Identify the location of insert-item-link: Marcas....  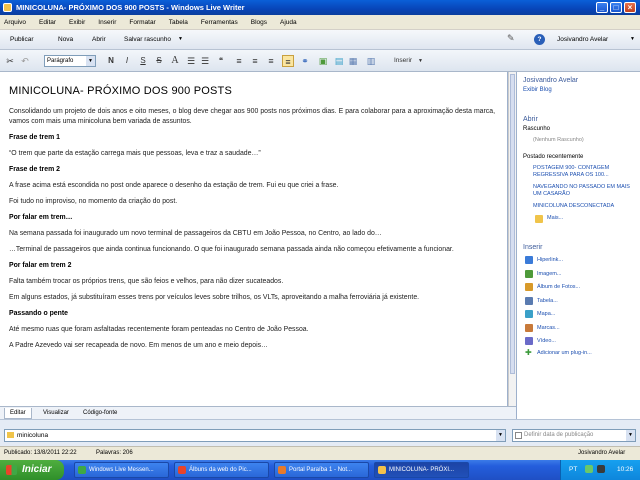
(548, 328).